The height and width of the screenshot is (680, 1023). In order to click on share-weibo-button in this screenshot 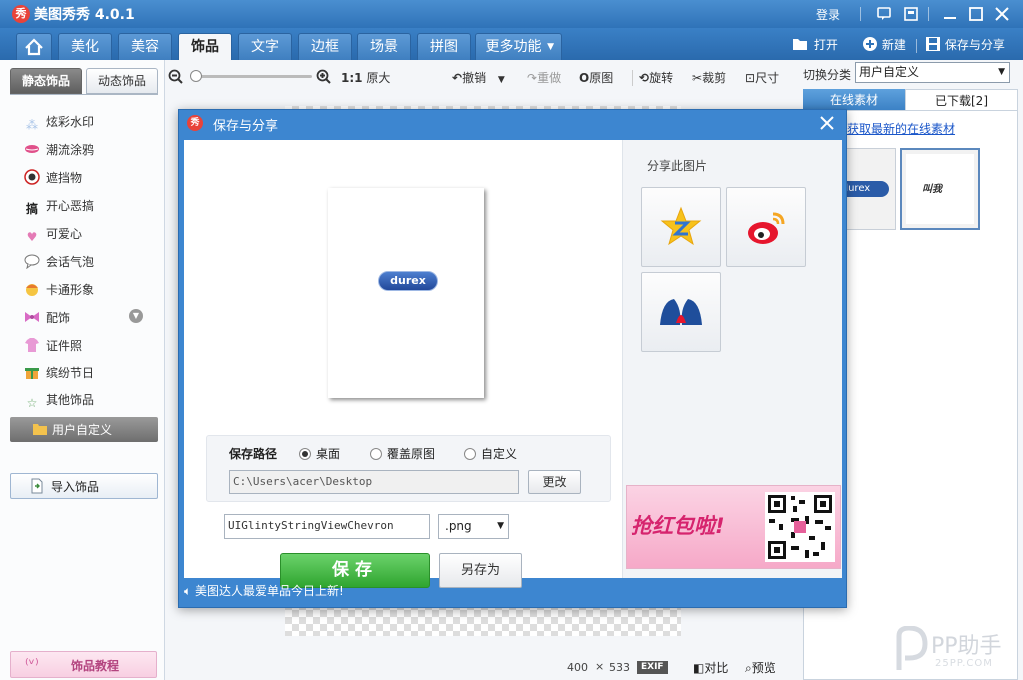, I will do `click(766, 227)`.